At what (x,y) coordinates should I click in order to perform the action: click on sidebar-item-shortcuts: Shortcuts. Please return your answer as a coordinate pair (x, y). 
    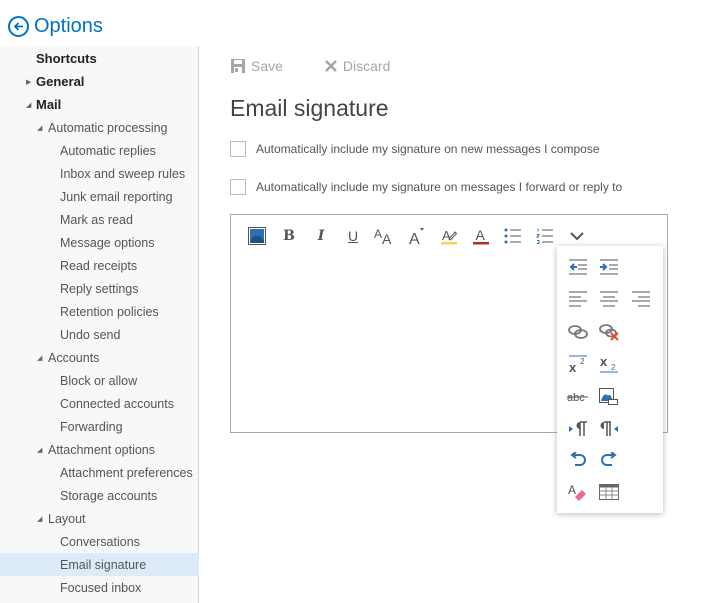
    Looking at the image, I should click on (99, 58).